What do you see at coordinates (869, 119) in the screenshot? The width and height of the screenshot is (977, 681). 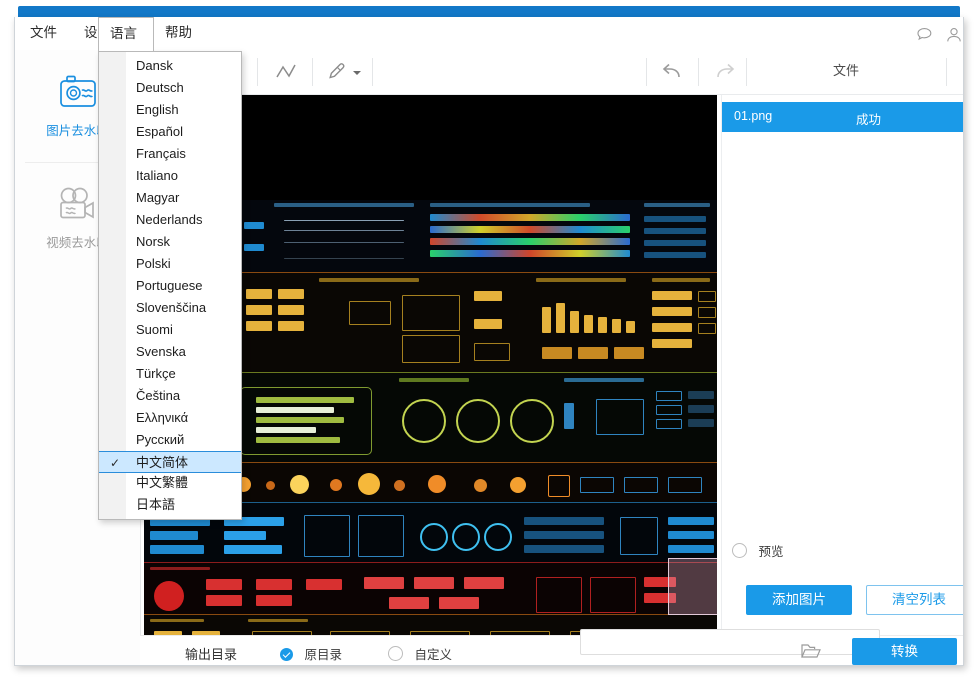 I see `status-badge: 成功` at bounding box center [869, 119].